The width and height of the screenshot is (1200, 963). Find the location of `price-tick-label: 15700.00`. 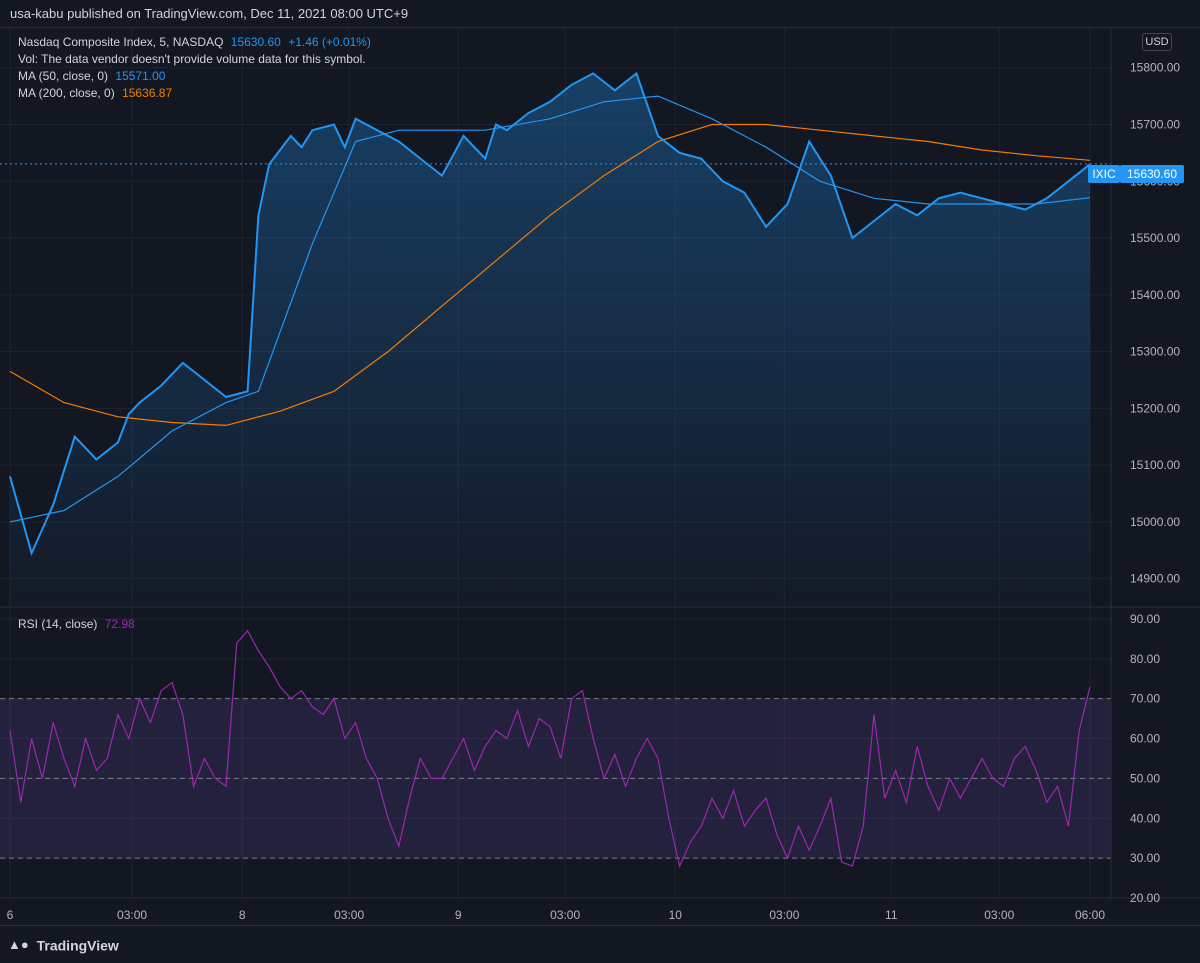

price-tick-label: 15700.00 is located at coordinates (1155, 125).